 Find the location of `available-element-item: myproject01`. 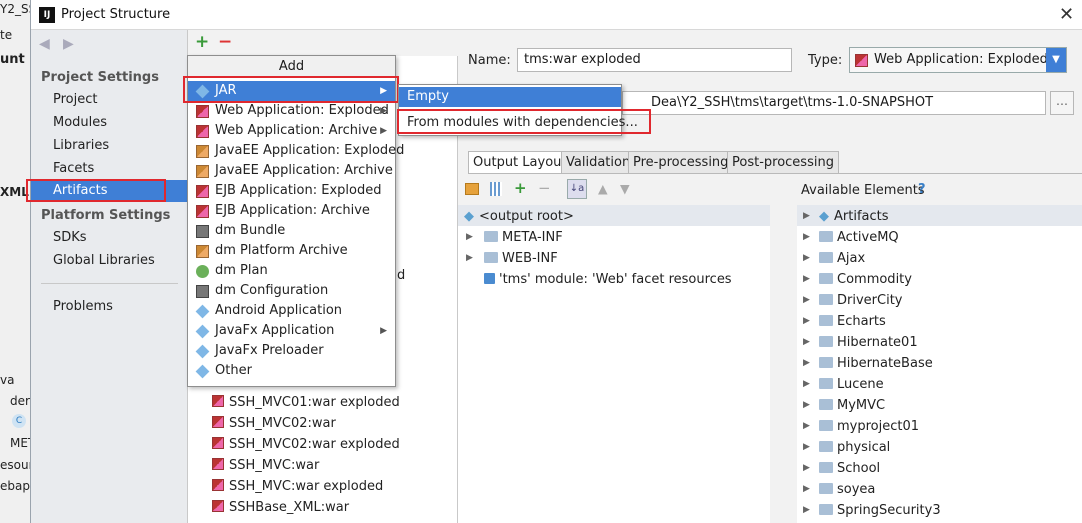

available-element-item: myproject01 is located at coordinates (869, 426).